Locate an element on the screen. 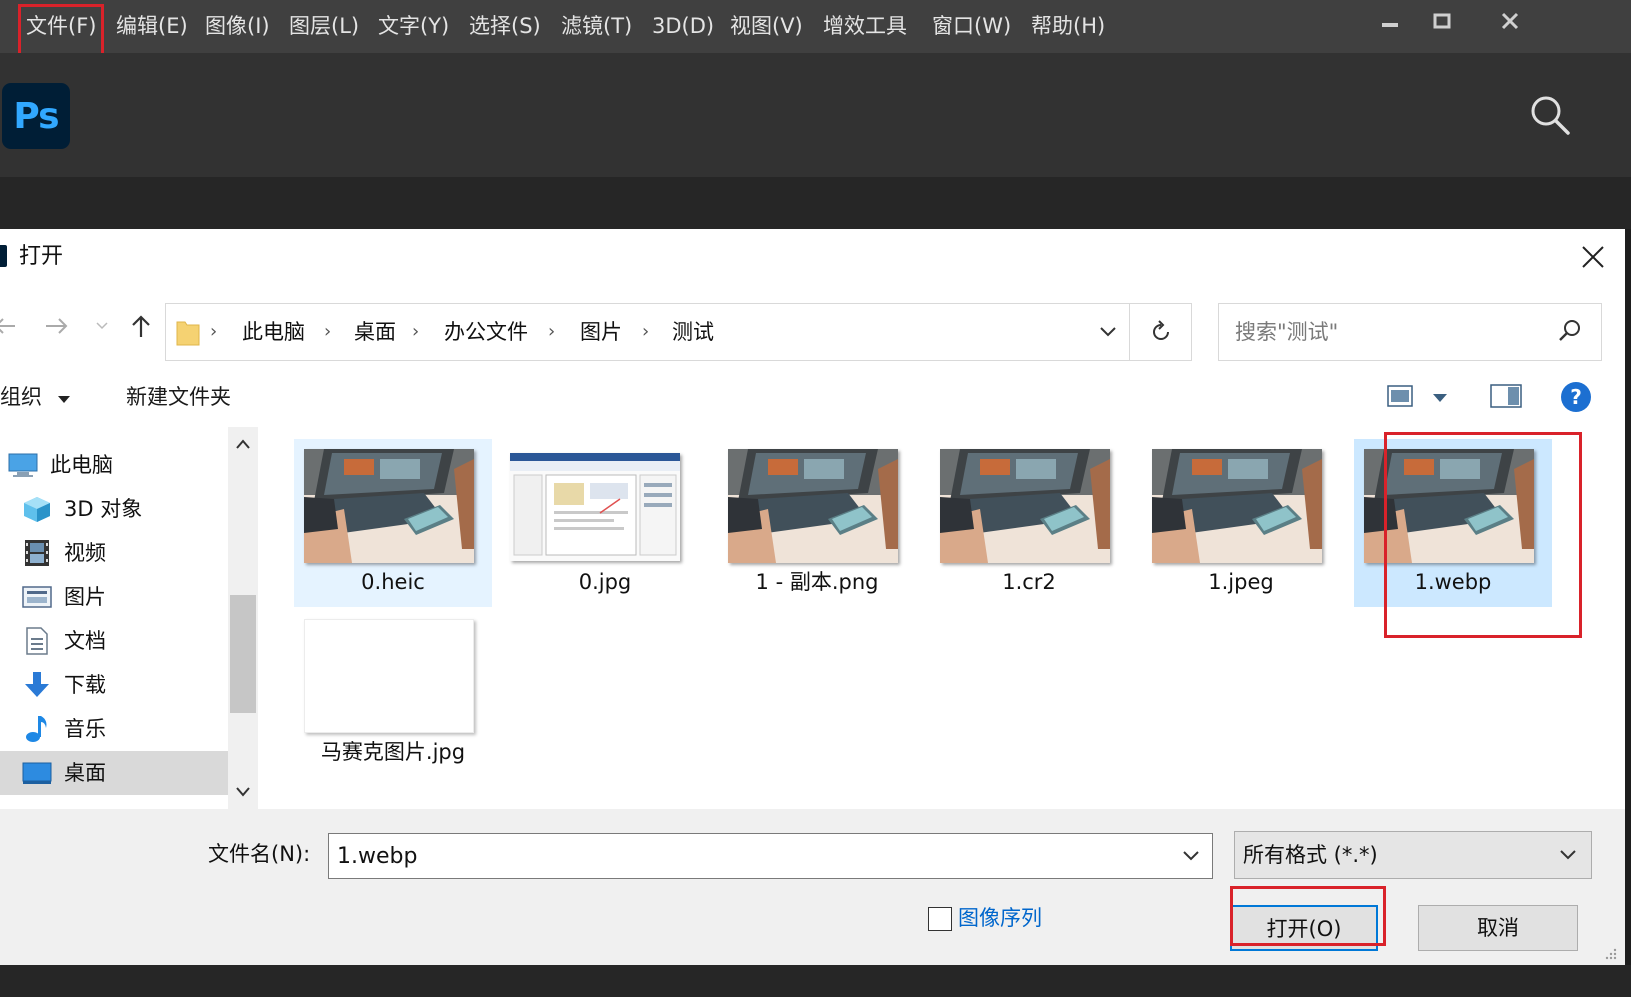  image-sequence-label: 图像序列 is located at coordinates (1000, 918).